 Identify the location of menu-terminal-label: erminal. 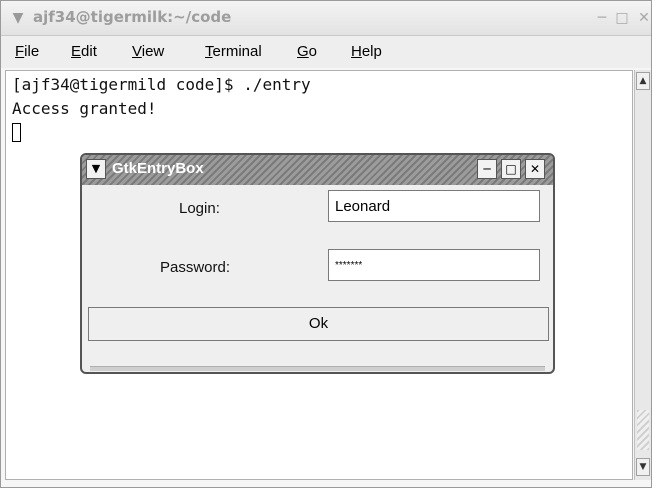
(237, 51).